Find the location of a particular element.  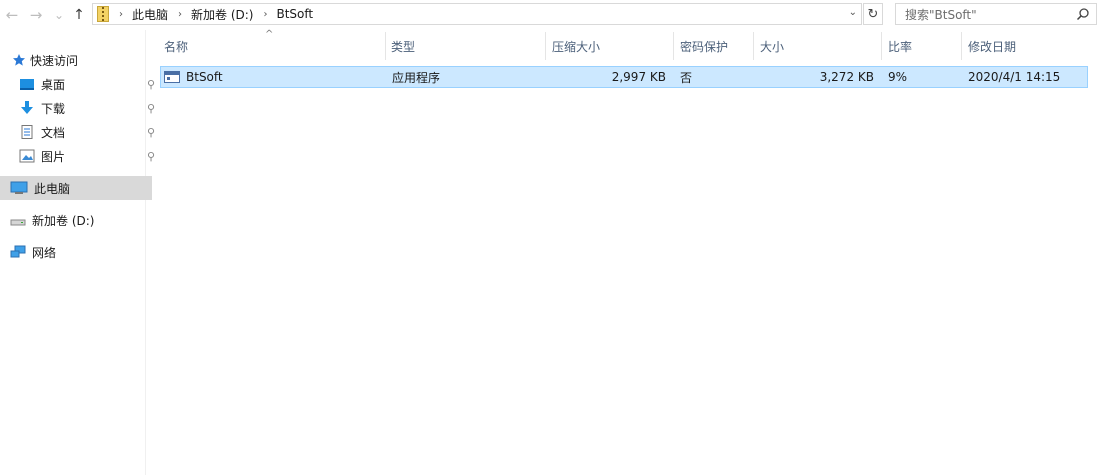

drive-icon is located at coordinates (18, 222).